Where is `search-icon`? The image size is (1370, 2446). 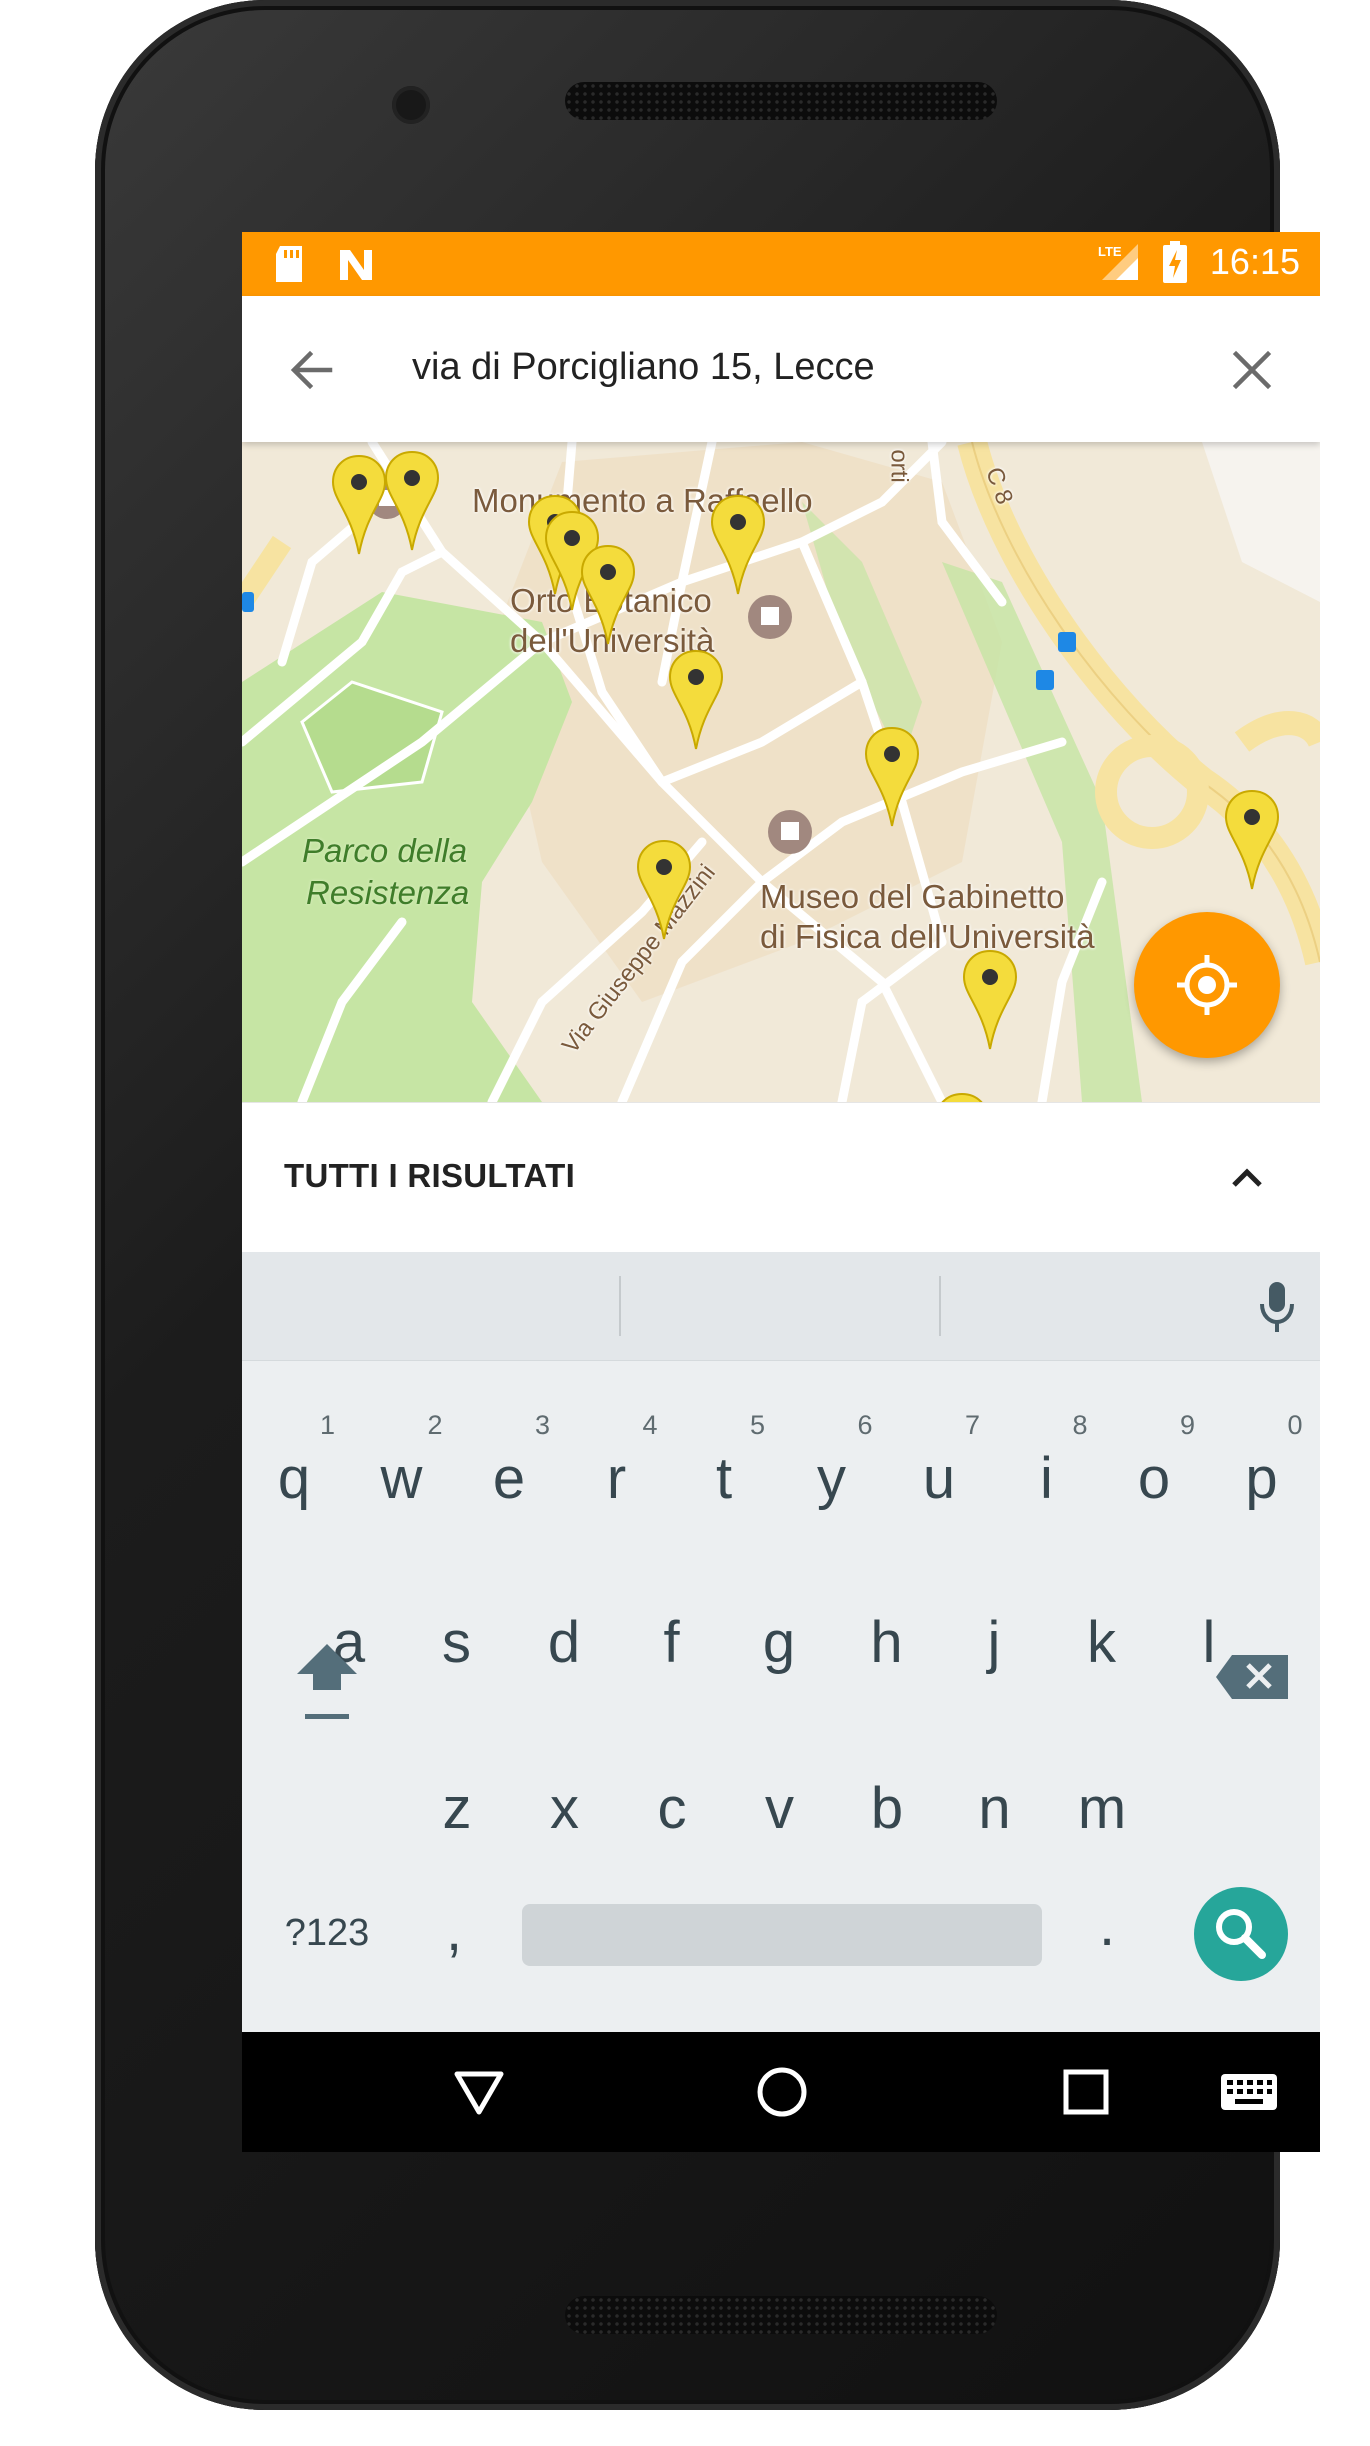 search-icon is located at coordinates (1241, 1934).